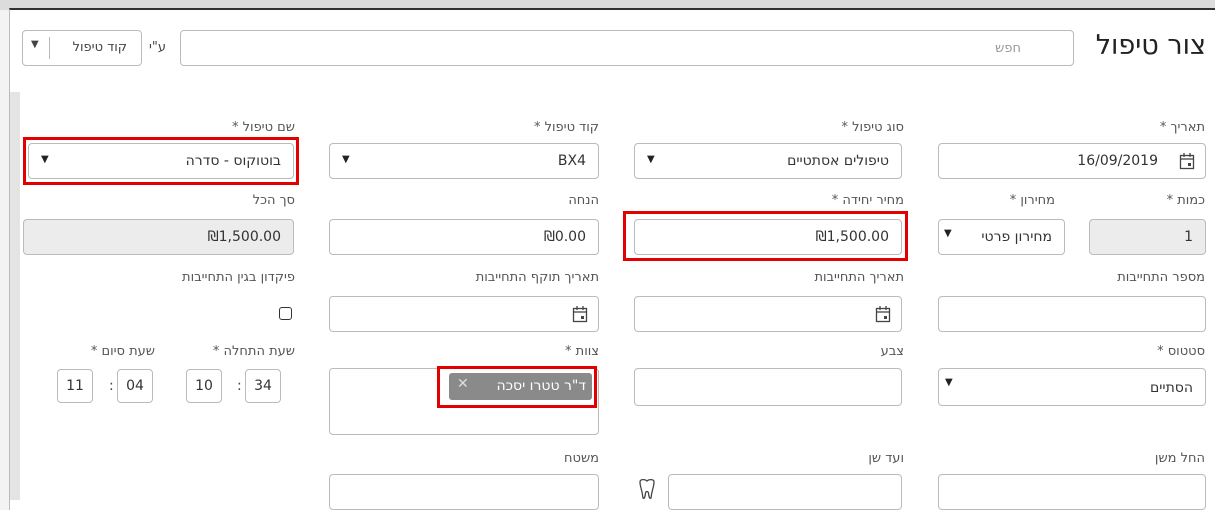 Image resolution: width=1215 pixels, height=510 pixels. I want to click on highlight-staff, so click(517, 387).